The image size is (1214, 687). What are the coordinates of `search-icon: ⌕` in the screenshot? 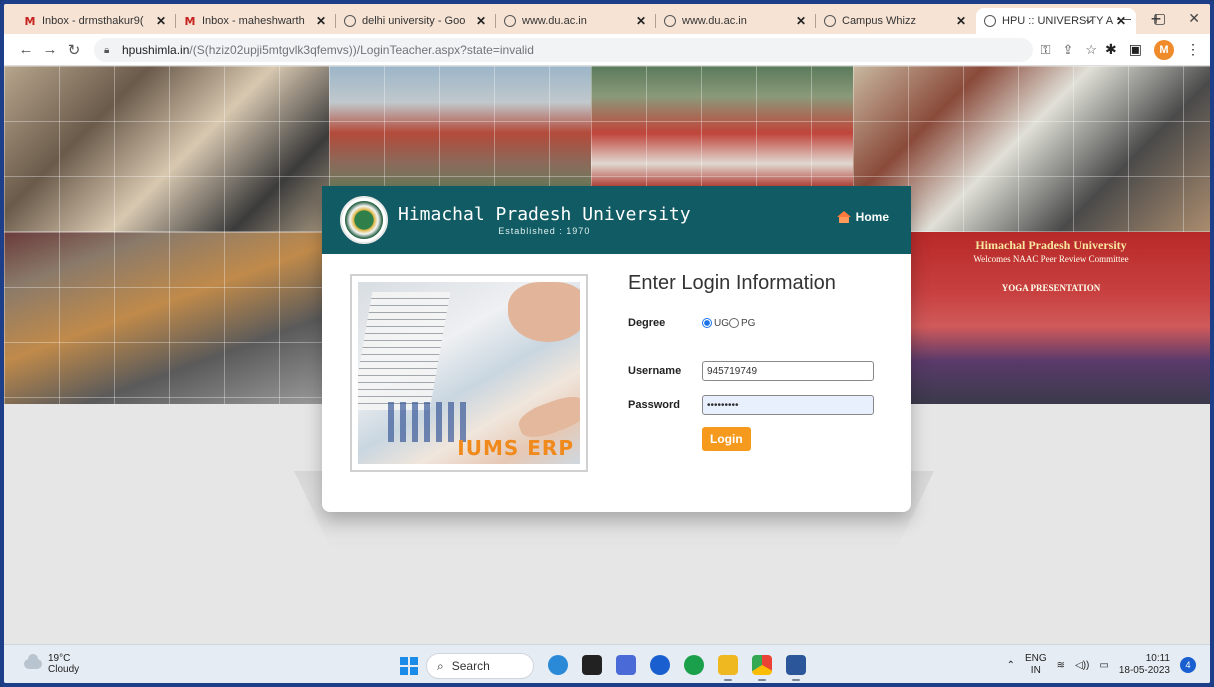 It's located at (440, 665).